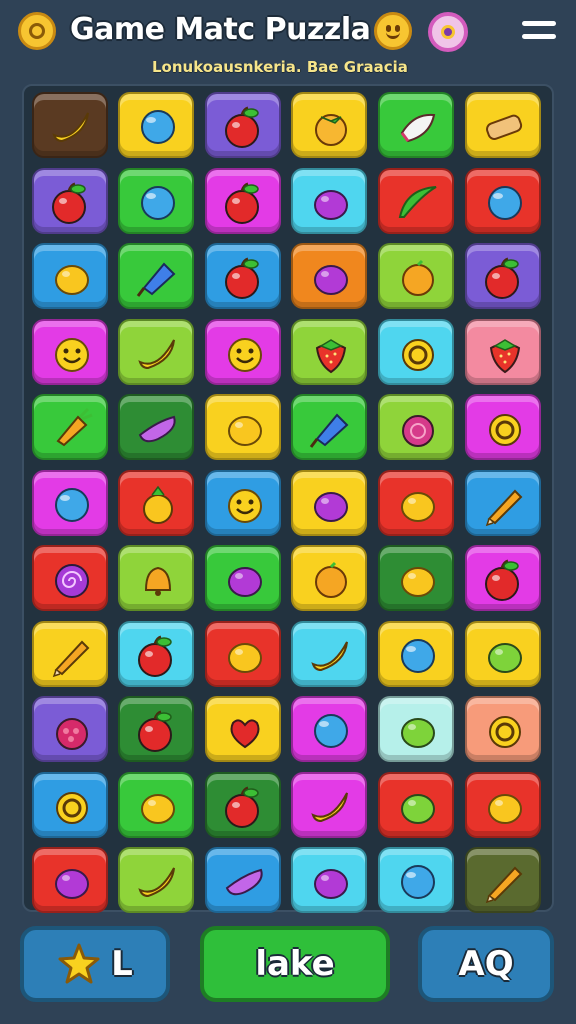 The image size is (576, 1024). What do you see at coordinates (156, 502) in the screenshot?
I see `tile-pineapple` at bounding box center [156, 502].